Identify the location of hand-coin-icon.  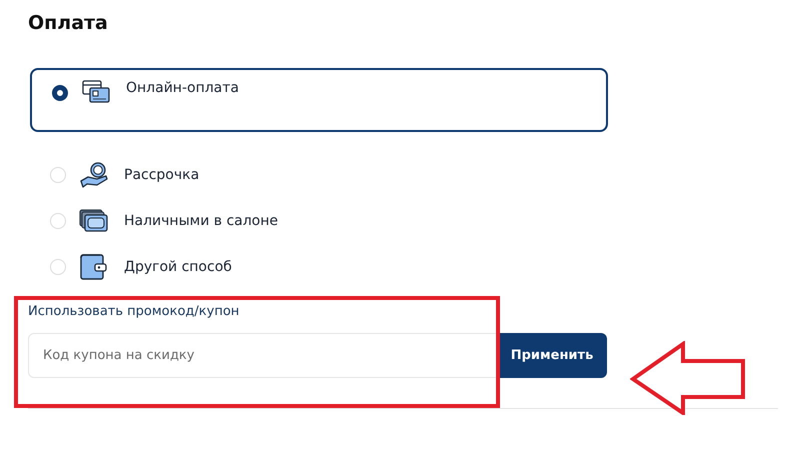
(94, 175).